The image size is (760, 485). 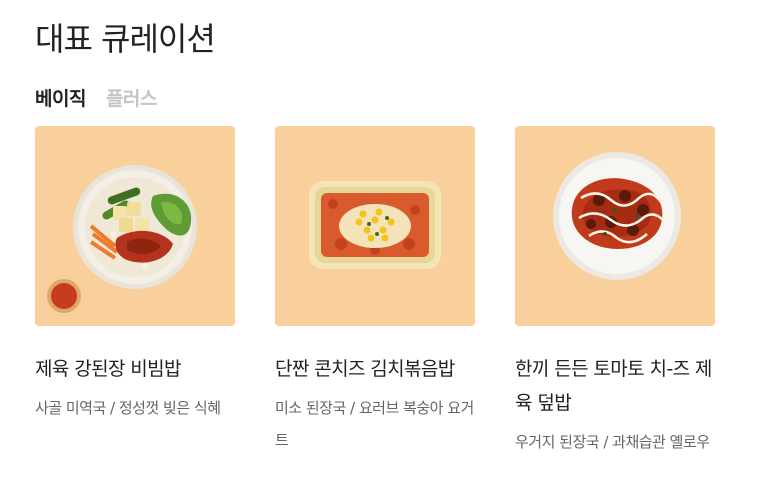 I want to click on product-name: 한끼 든든 토마토 치-즈 제육 덮밥, so click(x=615, y=386).